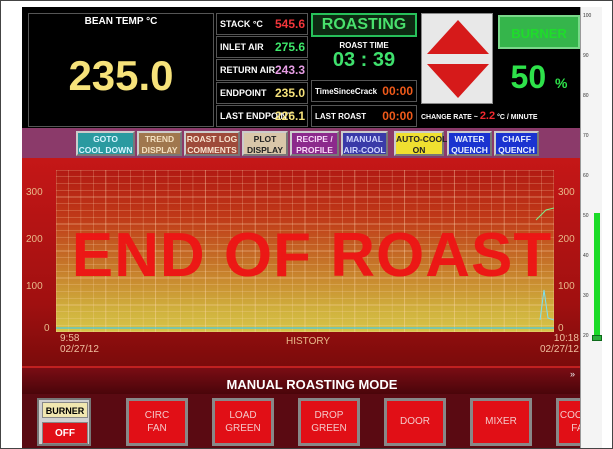 The image size is (613, 449). Describe the element at coordinates (539, 32) in the screenshot. I see `burner-label: BURNER` at that location.